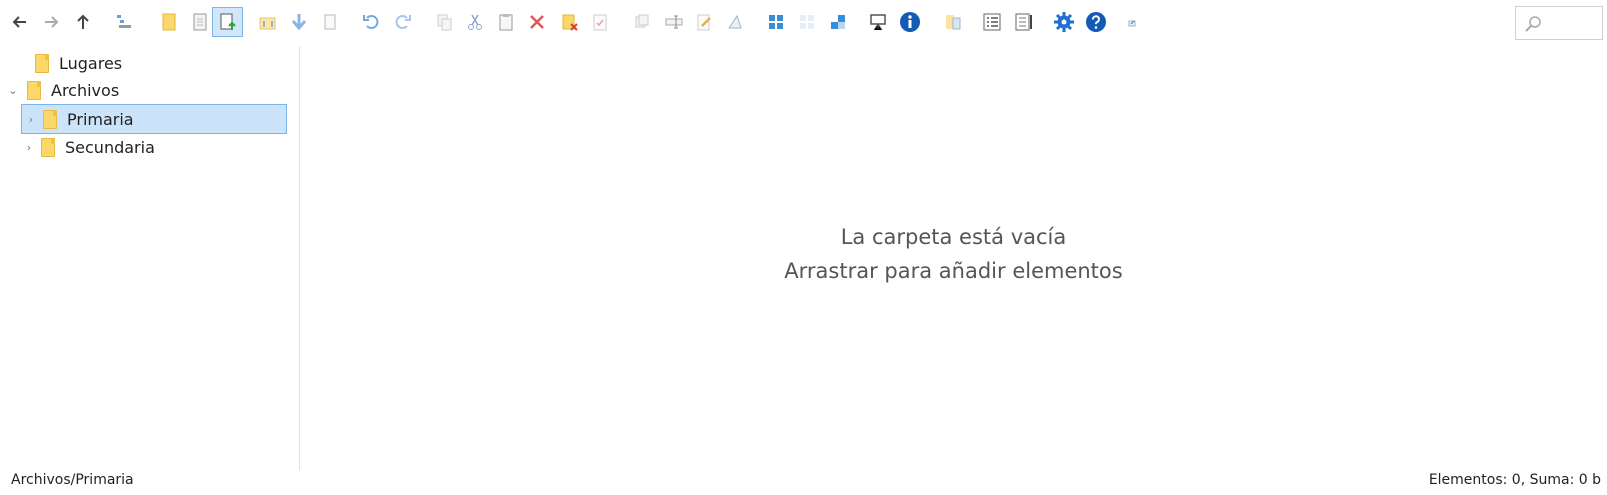  I want to click on settings-icon, so click(1064, 22).